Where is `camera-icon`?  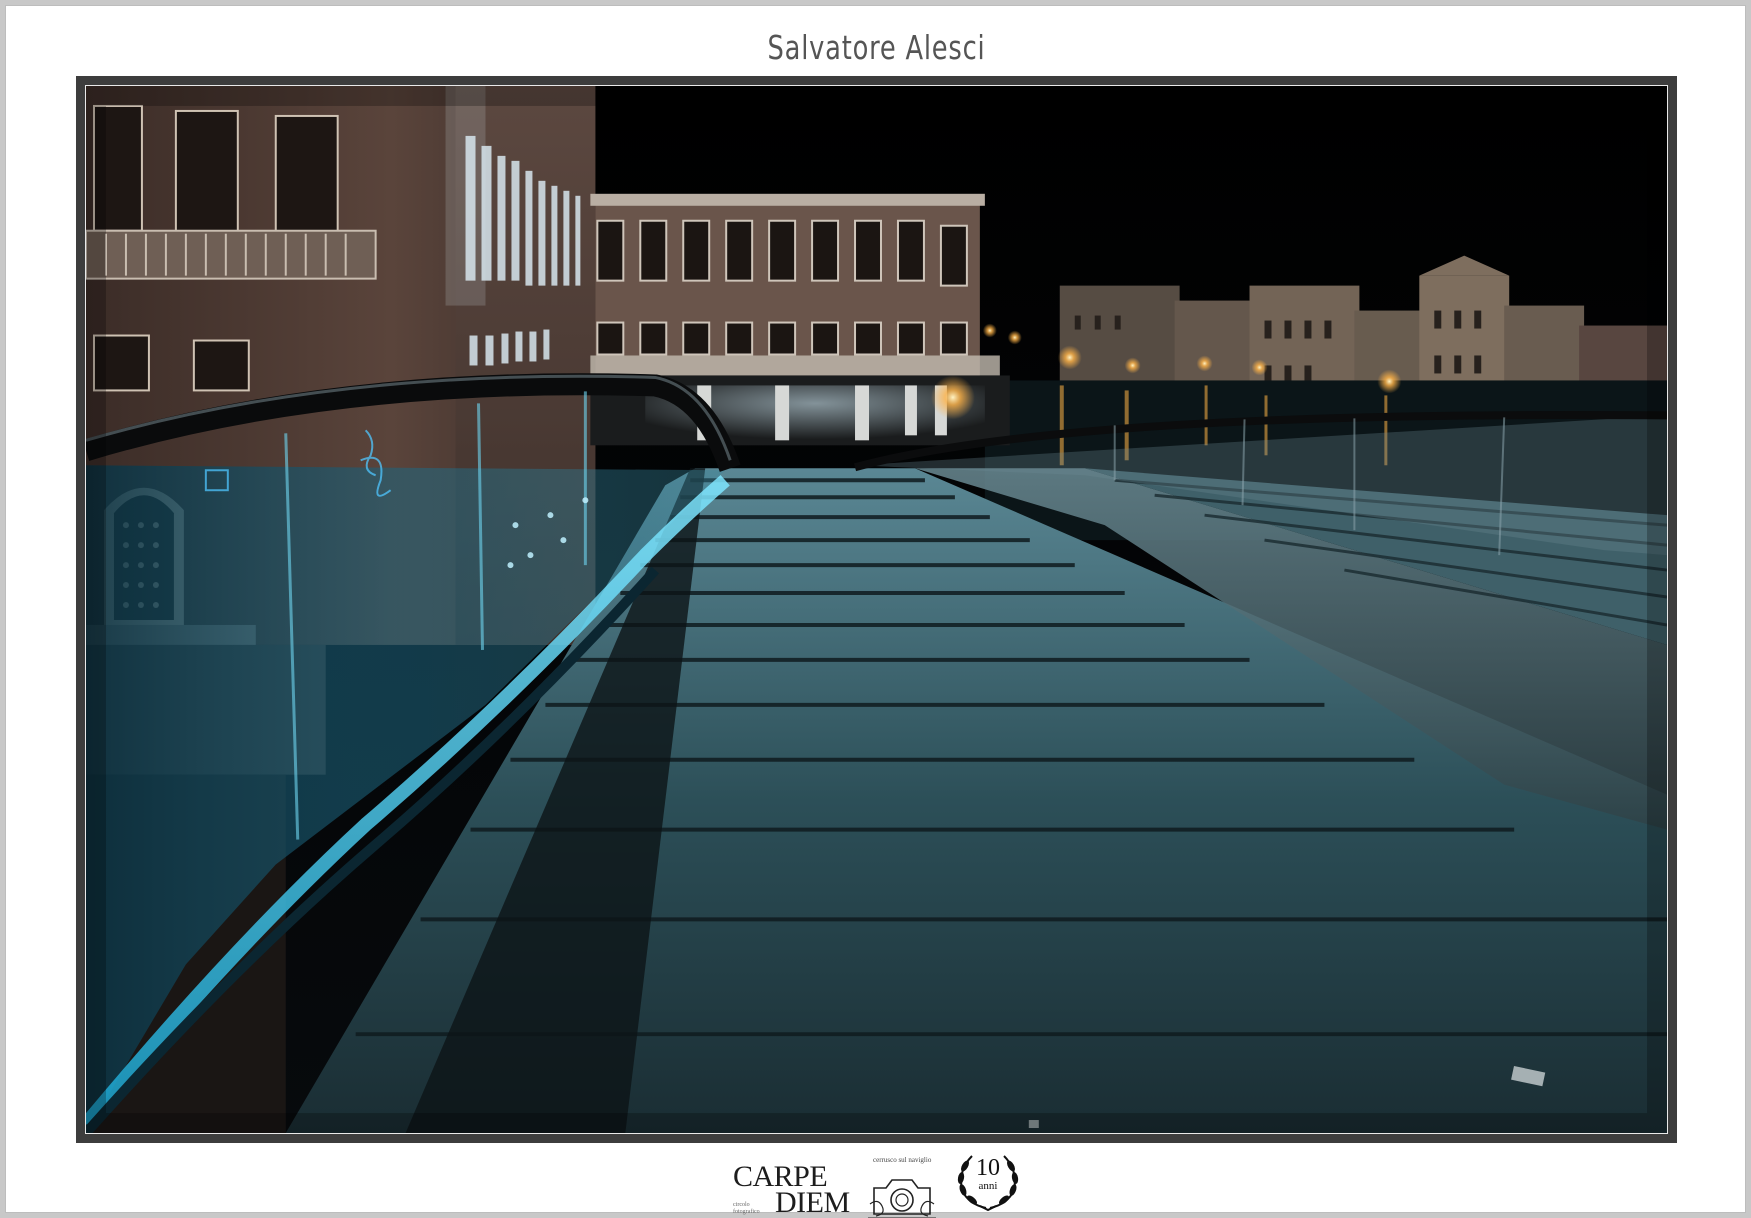 camera-icon is located at coordinates (902, 1198).